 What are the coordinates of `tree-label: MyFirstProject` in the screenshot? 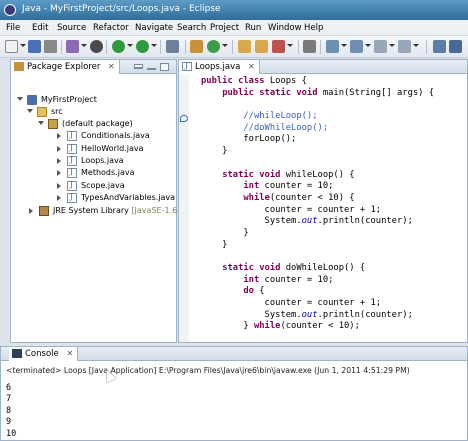 It's located at (69, 99).